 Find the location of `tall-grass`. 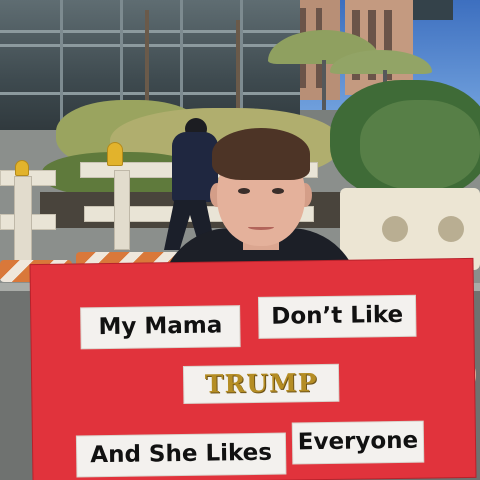

tall-grass is located at coordinates (420, 145).